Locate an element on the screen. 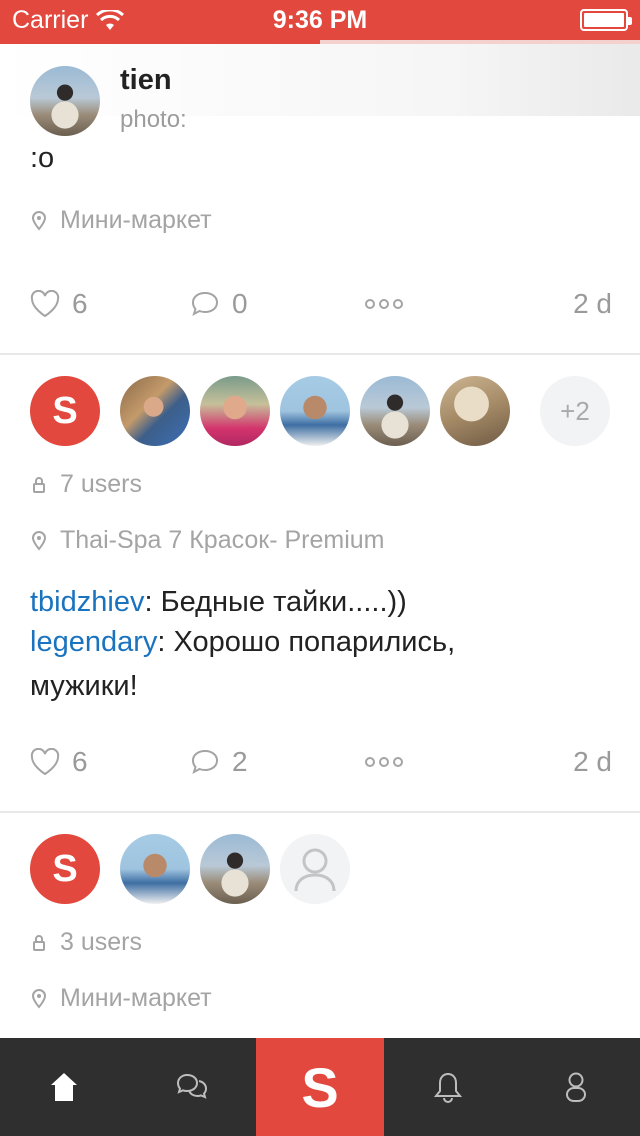  battery-icon is located at coordinates (606, 20).